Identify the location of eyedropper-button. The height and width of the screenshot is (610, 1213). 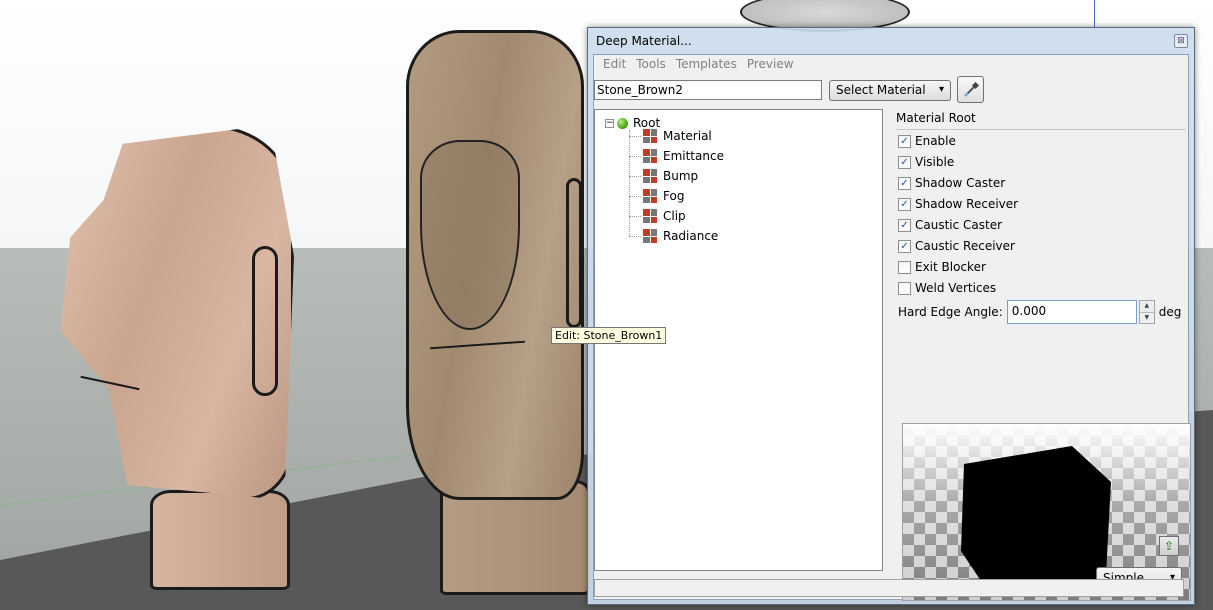
(970, 89).